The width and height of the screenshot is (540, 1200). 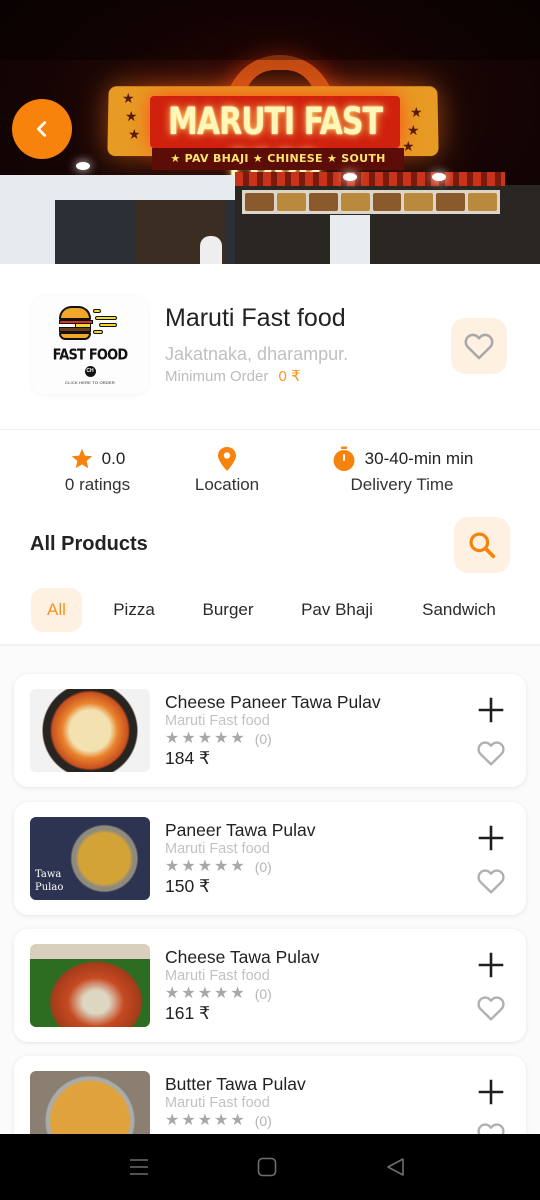 What do you see at coordinates (97, 470) in the screenshot?
I see `rating-info: 0.0 0 ratings` at bounding box center [97, 470].